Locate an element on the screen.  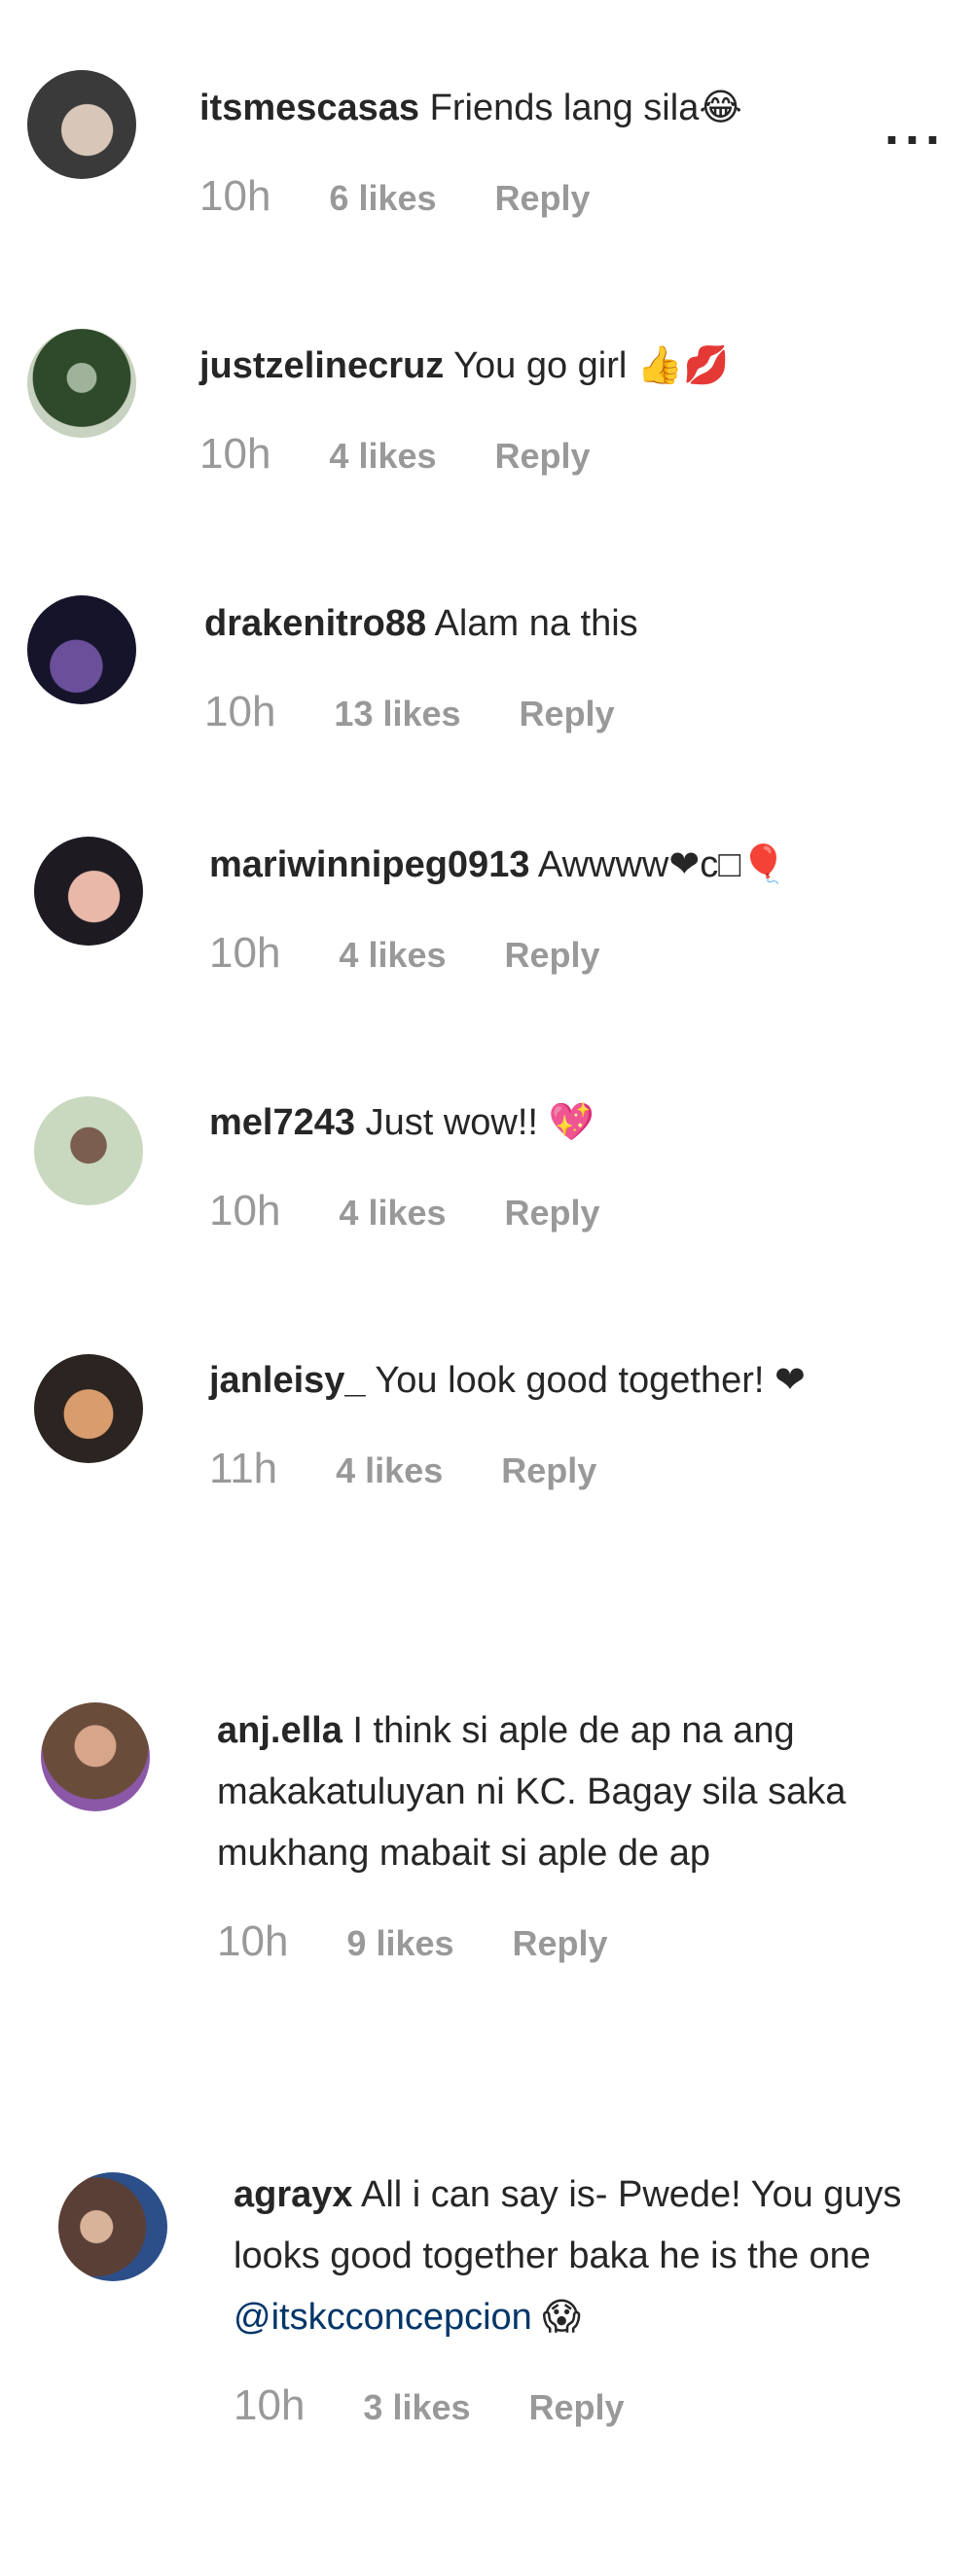
comment-text: janleisy_ You look good together! ❤ is located at coordinates (579, 1381).